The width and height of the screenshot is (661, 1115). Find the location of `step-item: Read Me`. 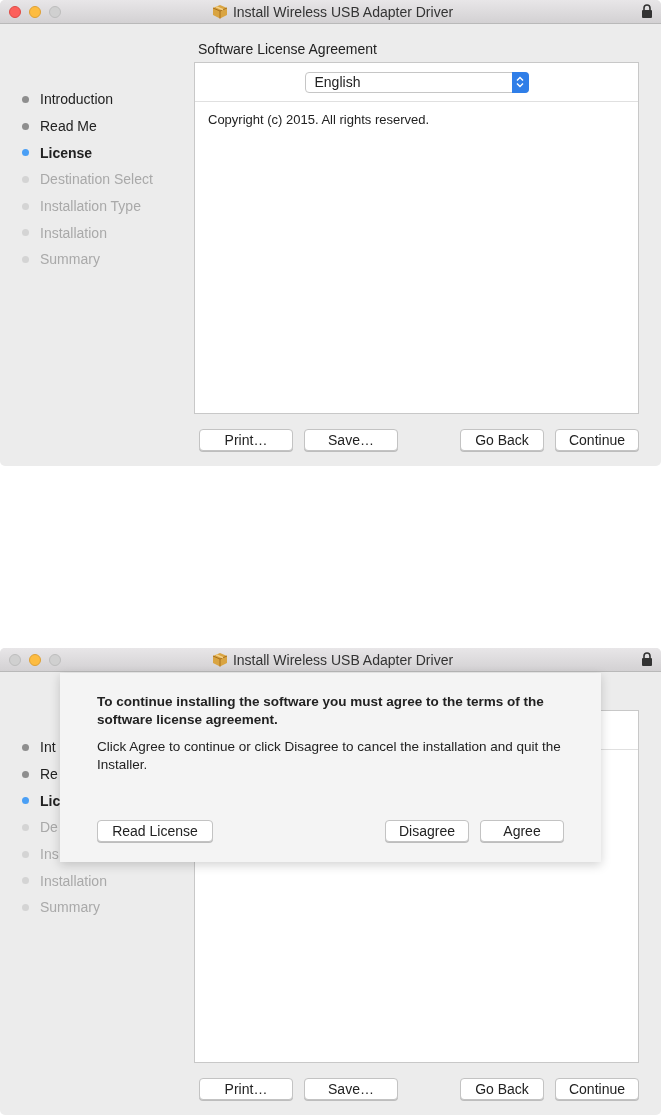

step-item: Read Me is located at coordinates (97, 126).